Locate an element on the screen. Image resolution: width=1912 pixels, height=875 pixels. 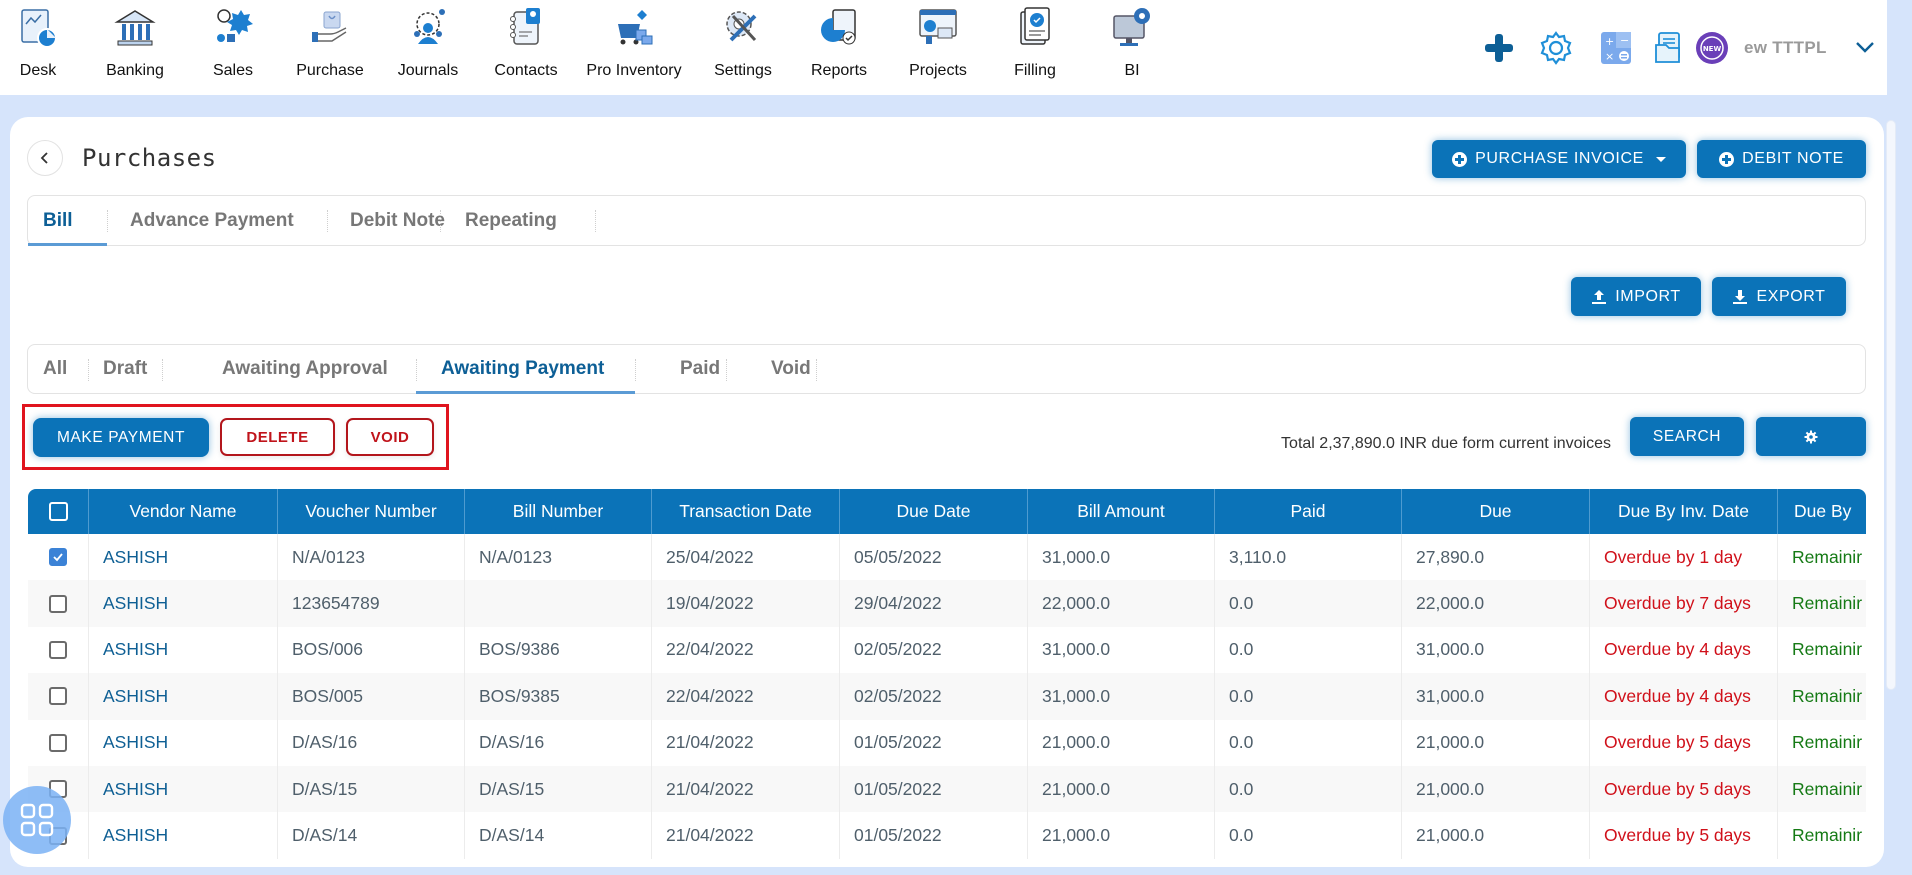
cell-due: 27,890.0 is located at coordinates (1496, 557).